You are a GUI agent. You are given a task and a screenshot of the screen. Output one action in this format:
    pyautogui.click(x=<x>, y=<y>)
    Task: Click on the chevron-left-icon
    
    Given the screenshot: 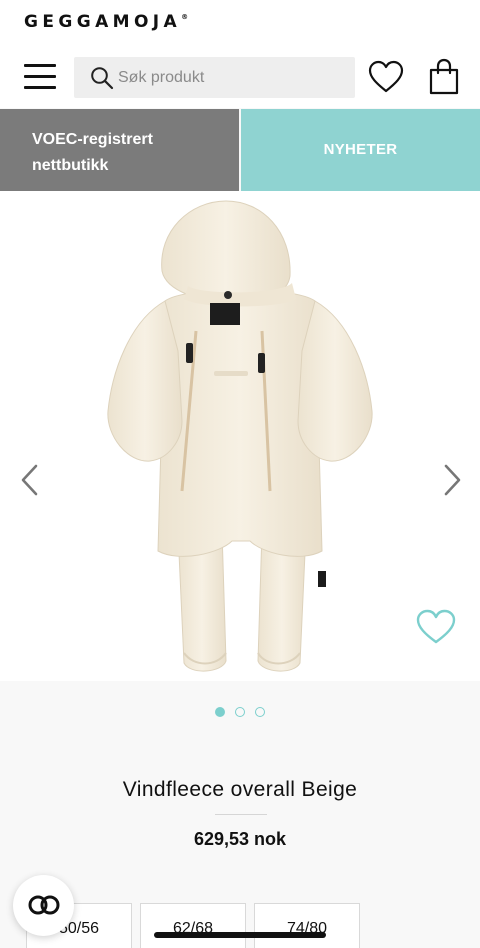 What is the action you would take?
    pyautogui.click(x=30, y=480)
    